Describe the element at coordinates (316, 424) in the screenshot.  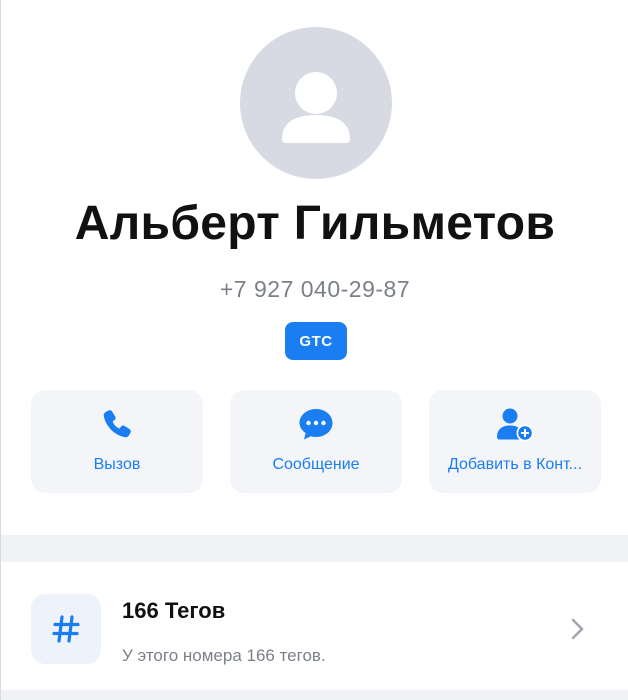
I see `chat-bubble-icon` at that location.